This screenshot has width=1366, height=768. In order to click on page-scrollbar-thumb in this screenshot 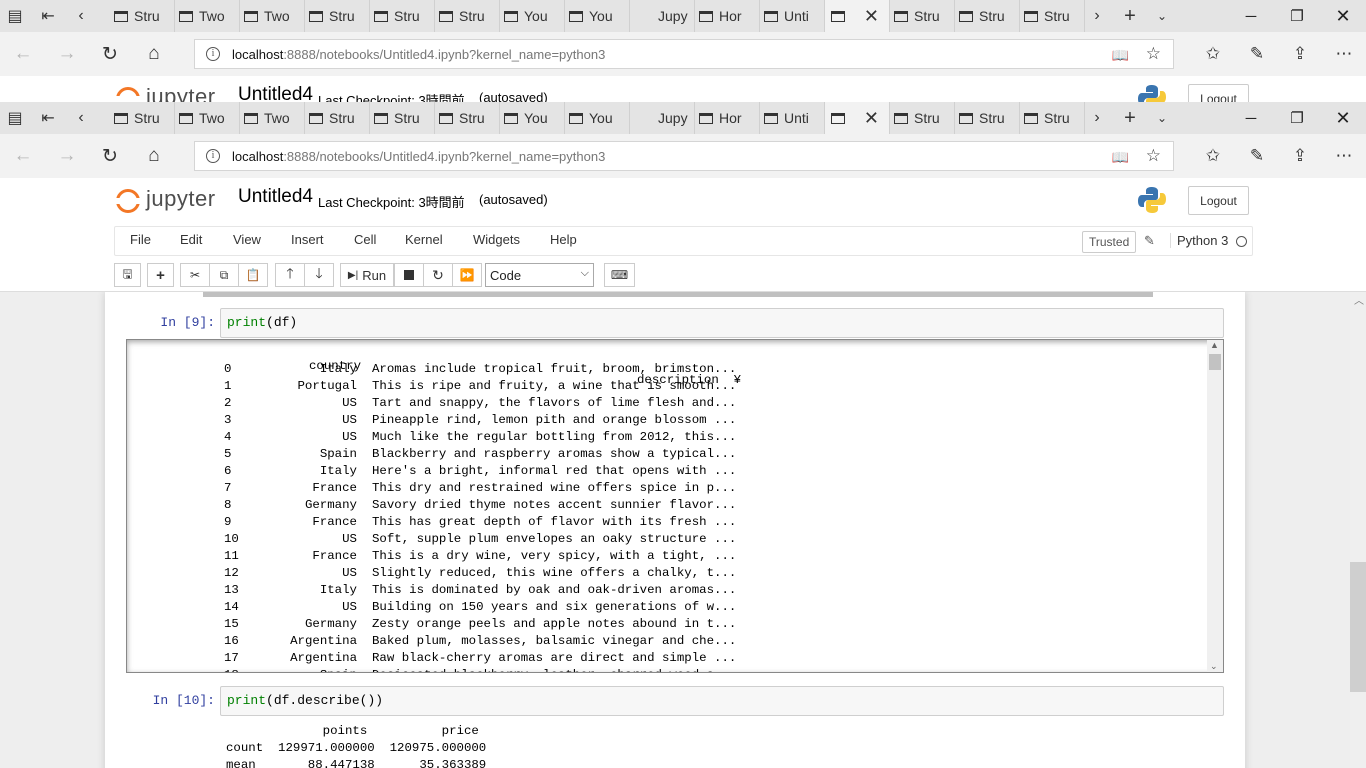, I will do `click(1358, 627)`.